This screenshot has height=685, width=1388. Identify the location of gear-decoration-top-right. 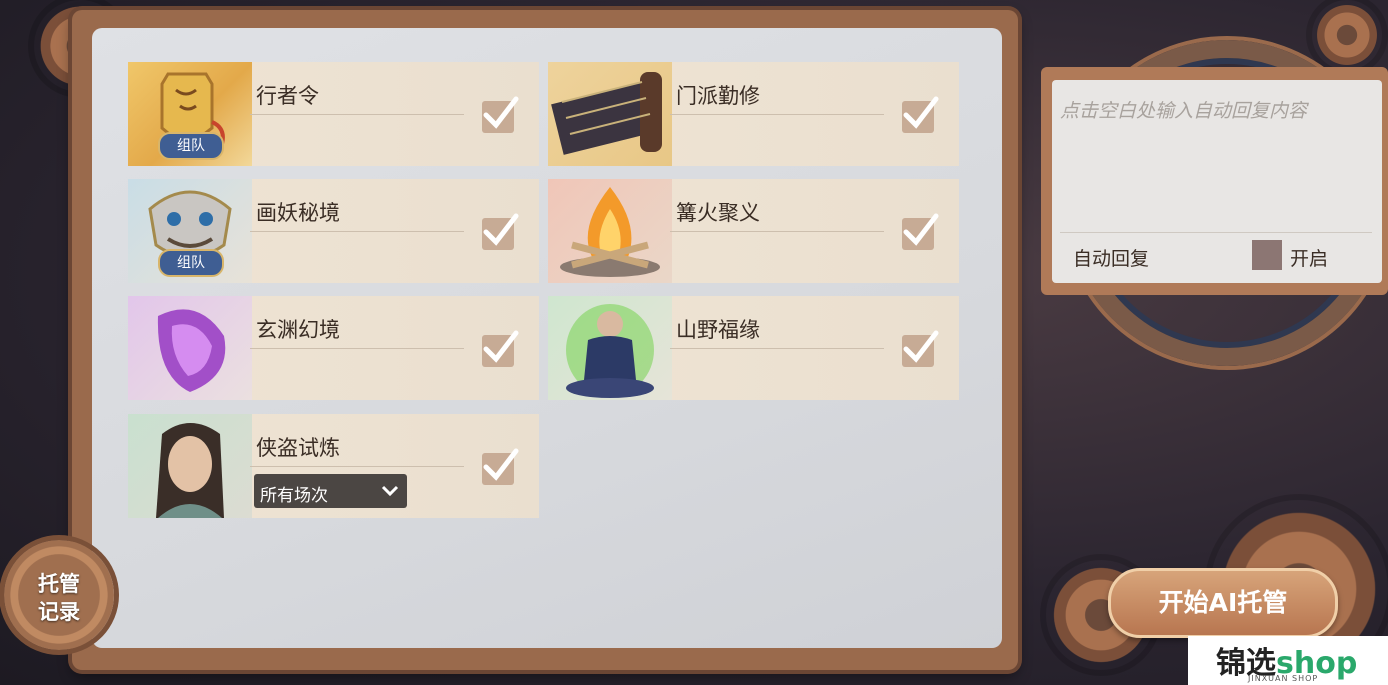
(1347, 35).